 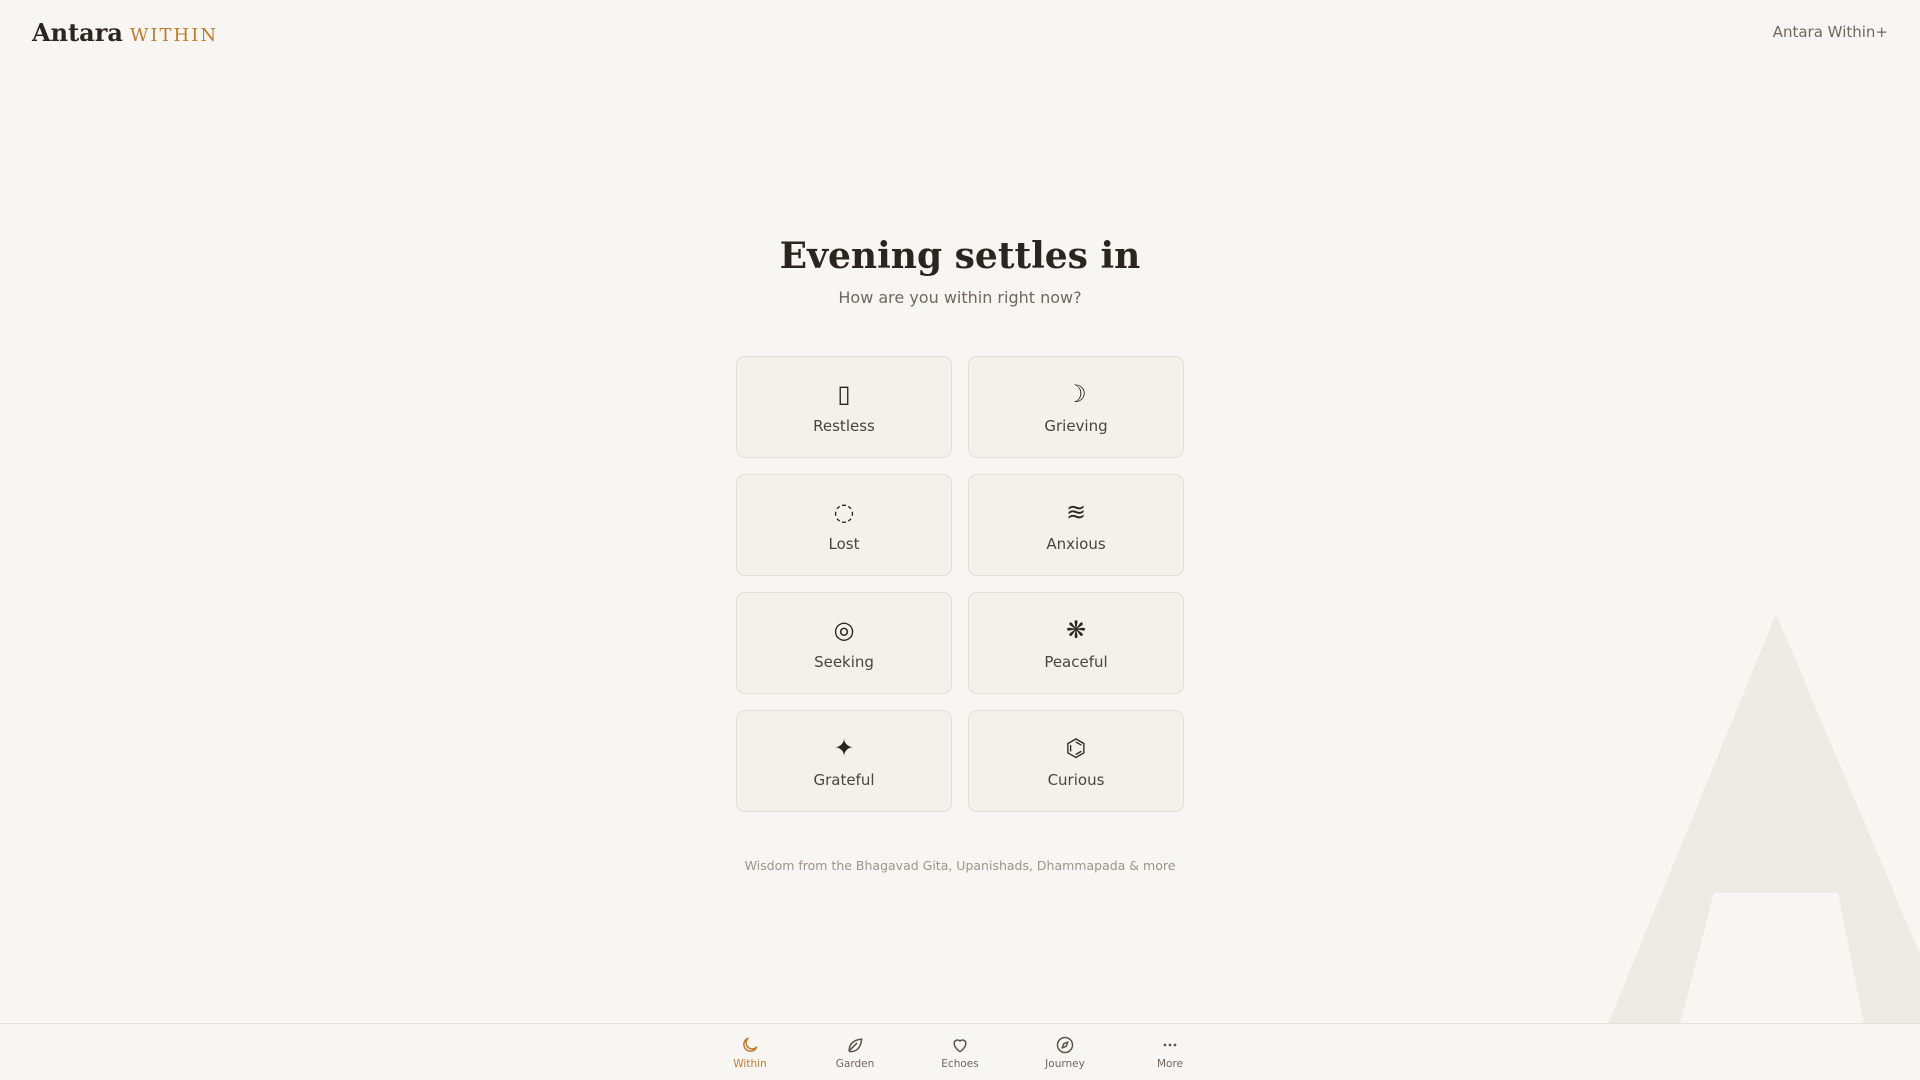 I want to click on mood-card-grateful: ✦ Grateful, so click(x=844, y=761).